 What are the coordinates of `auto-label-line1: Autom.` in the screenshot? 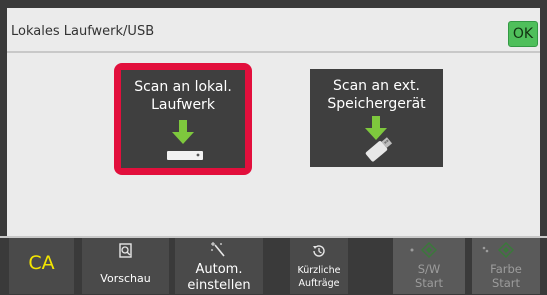 It's located at (219, 269).